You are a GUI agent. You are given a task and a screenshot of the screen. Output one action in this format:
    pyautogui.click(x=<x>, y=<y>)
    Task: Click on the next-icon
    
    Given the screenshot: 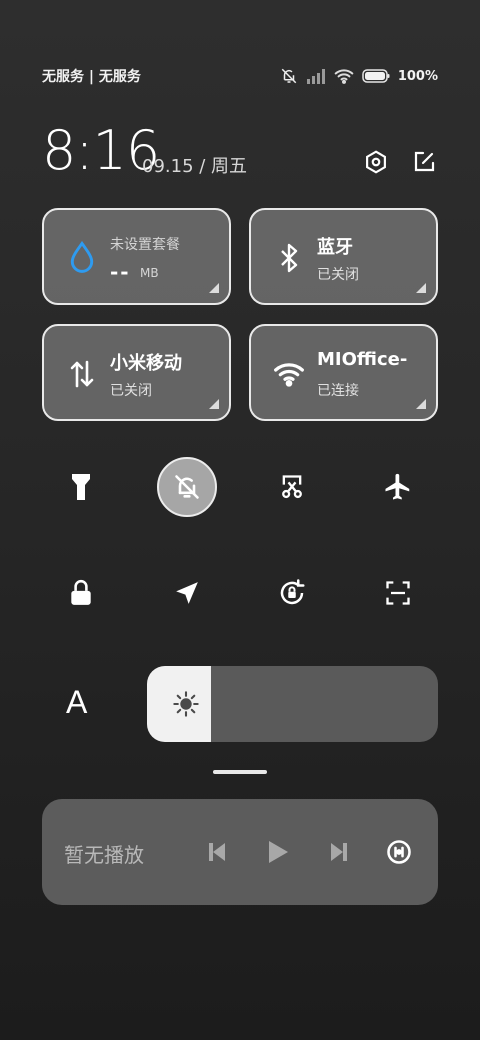 What is the action you would take?
    pyautogui.click(x=339, y=852)
    